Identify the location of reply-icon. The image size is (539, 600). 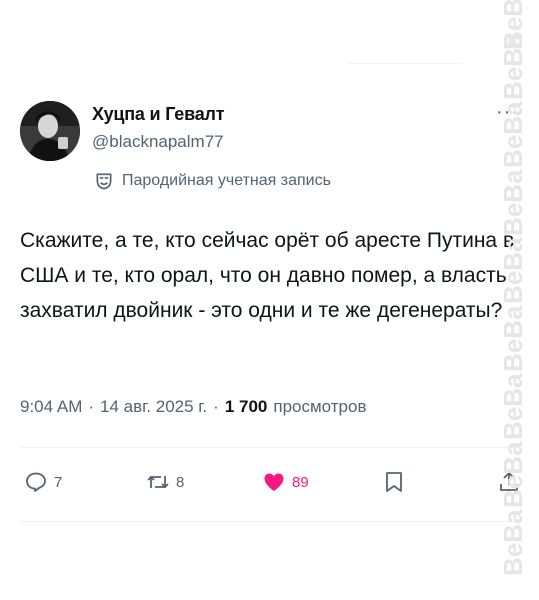
(36, 482).